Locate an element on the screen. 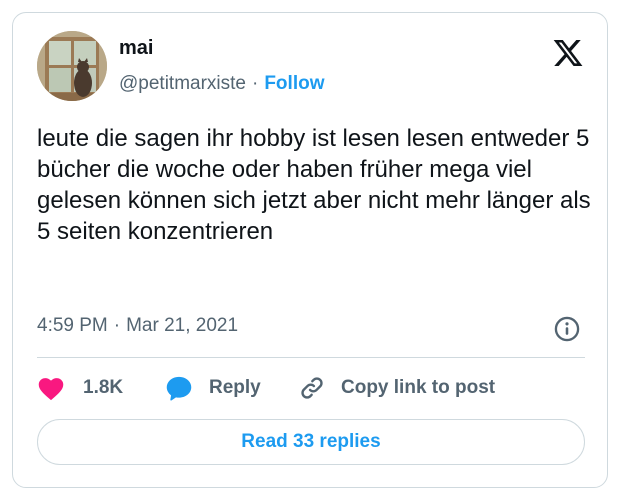 This screenshot has width=620, height=502. avatar is located at coordinates (72, 66).